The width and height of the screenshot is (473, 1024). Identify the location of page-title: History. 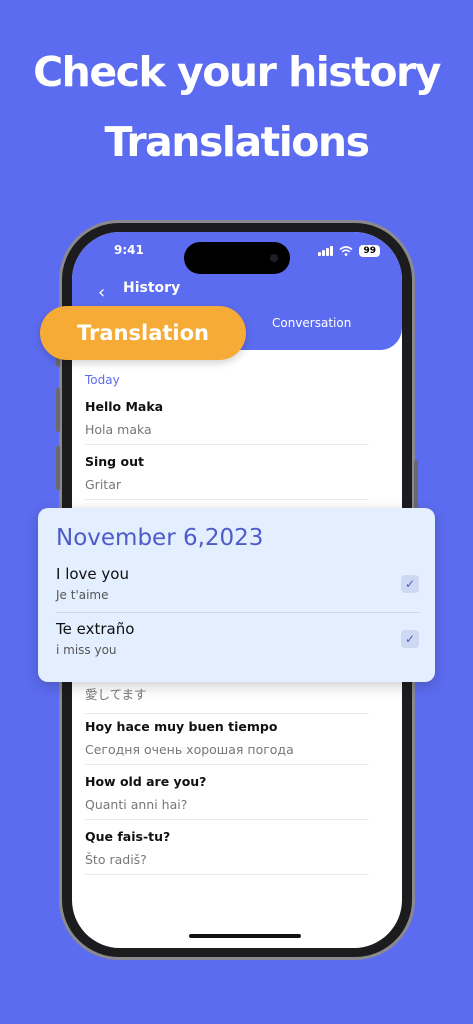
(152, 288).